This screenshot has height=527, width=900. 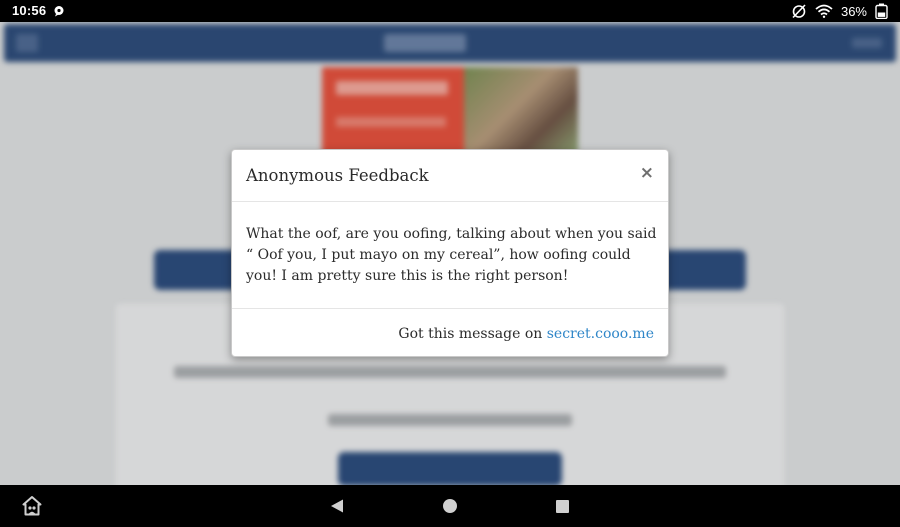 I want to click on home-circle-icon, so click(x=450, y=506).